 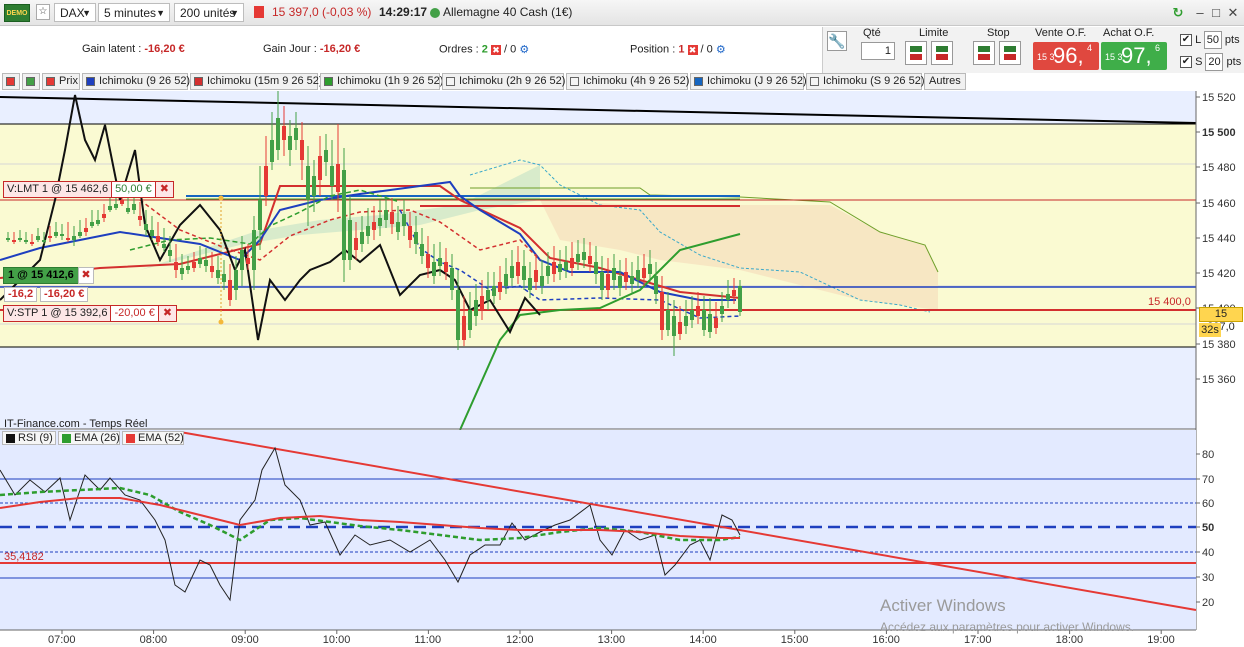 What do you see at coordinates (681, 49) in the screenshot?
I see `position-count-active: 1` at bounding box center [681, 49].